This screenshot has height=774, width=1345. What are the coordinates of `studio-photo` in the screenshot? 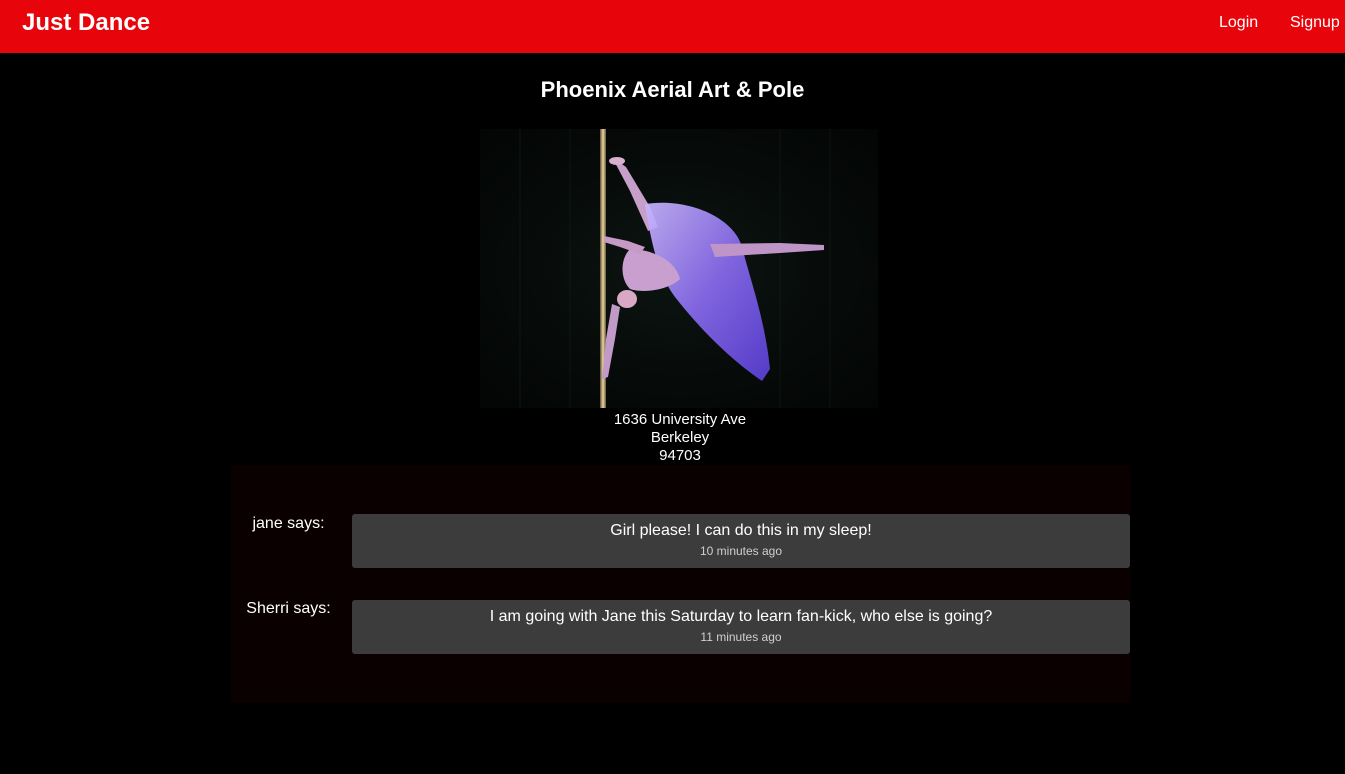 It's located at (679, 268).